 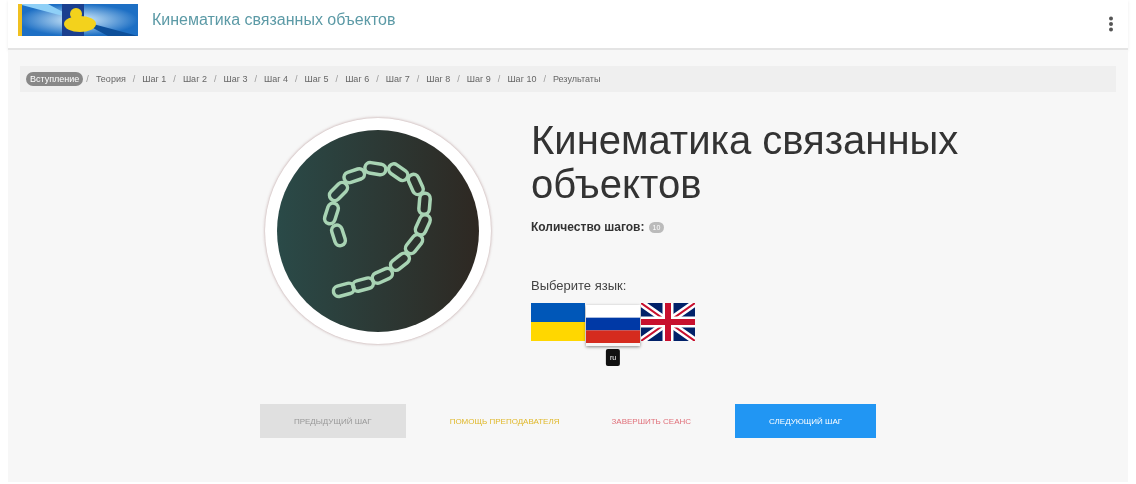 I want to click on breadcrumb-item: Шаг 8, so click(x=438, y=79).